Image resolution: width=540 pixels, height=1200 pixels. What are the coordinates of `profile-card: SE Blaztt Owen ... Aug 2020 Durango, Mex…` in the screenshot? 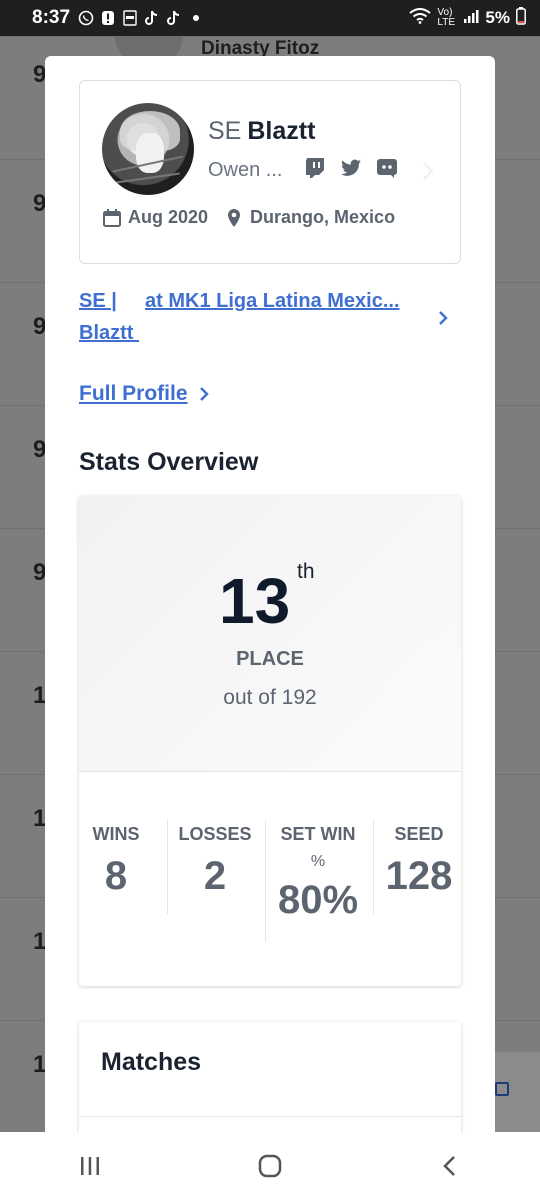 It's located at (270, 172).